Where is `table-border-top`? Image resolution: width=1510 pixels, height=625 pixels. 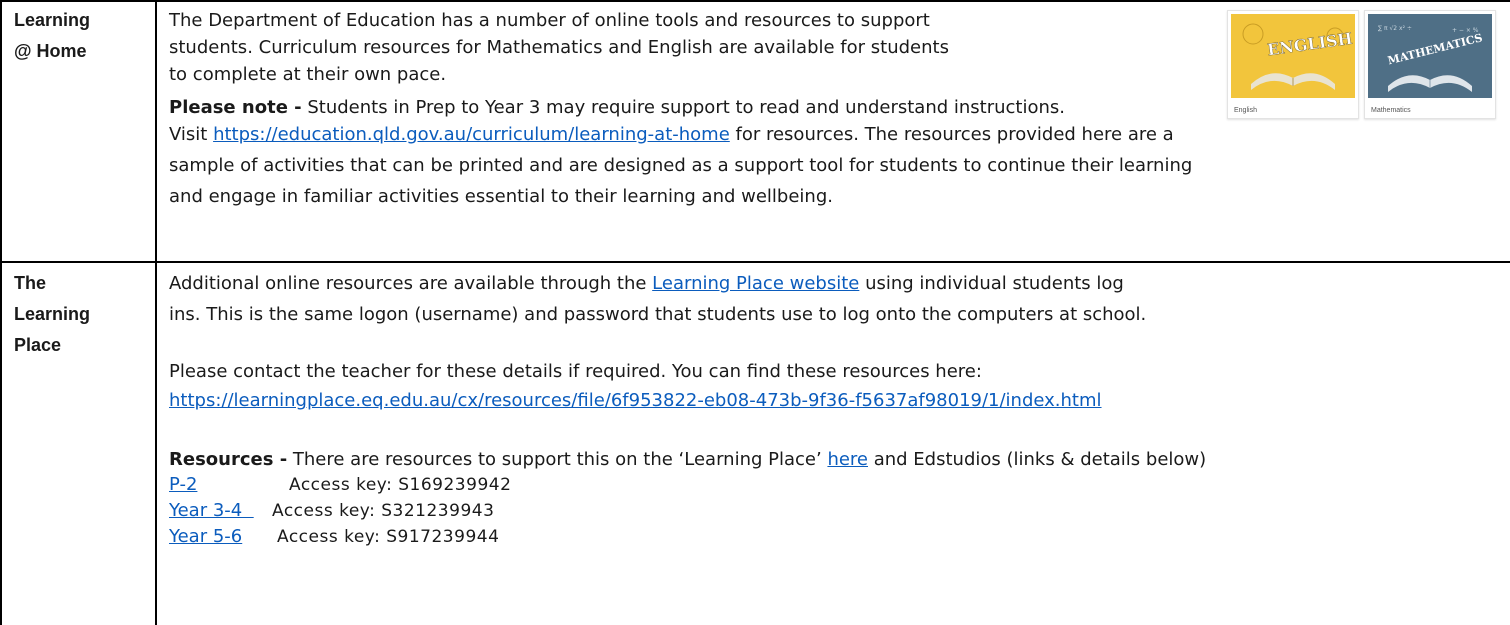
table-border-top is located at coordinates (755, 1).